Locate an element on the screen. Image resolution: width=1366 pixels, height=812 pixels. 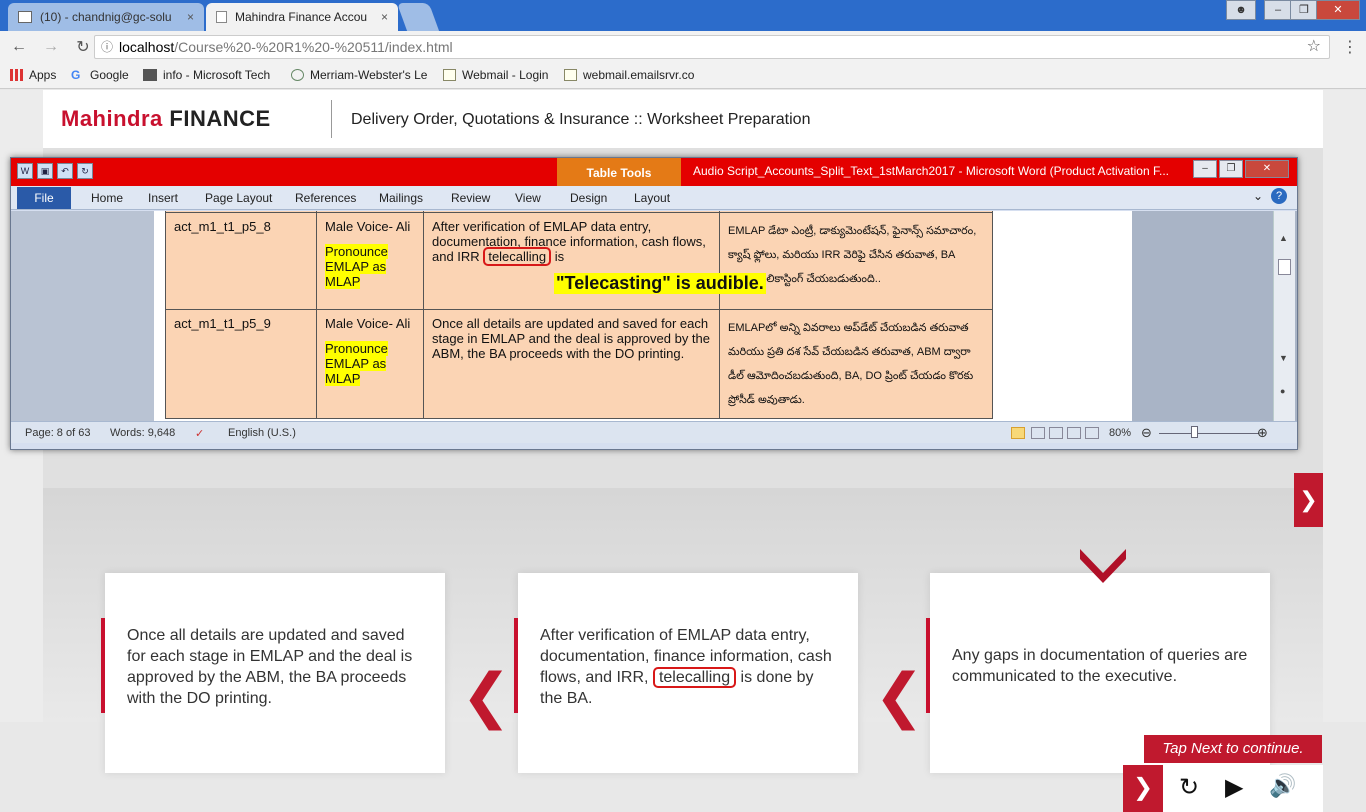
forward-icon: → is located at coordinates (51, 47).